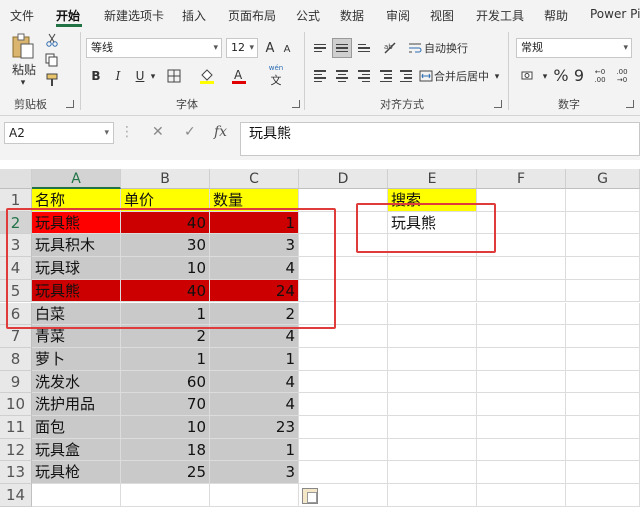 This screenshot has height=509, width=640. What do you see at coordinates (254, 382) in the screenshot?
I see `table-cell: 4` at bounding box center [254, 382].